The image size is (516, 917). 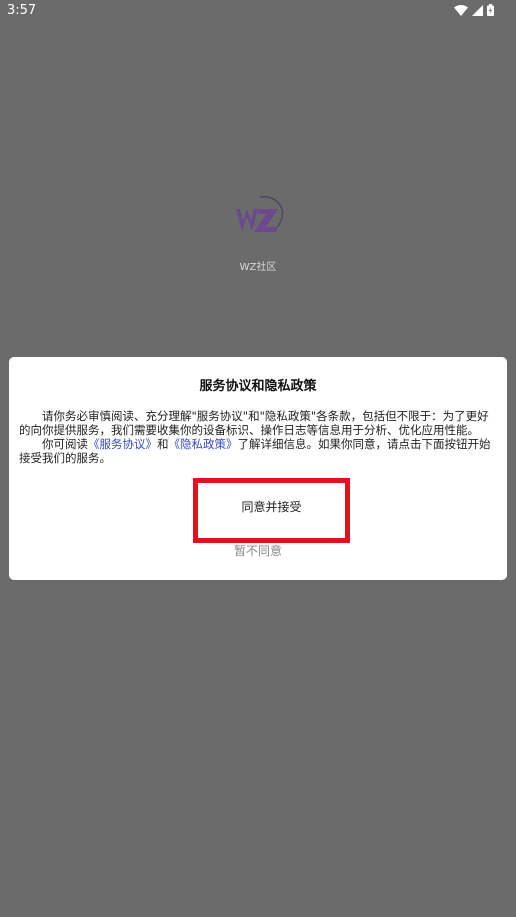 I want to click on app-name: WZ社区, so click(x=258, y=267).